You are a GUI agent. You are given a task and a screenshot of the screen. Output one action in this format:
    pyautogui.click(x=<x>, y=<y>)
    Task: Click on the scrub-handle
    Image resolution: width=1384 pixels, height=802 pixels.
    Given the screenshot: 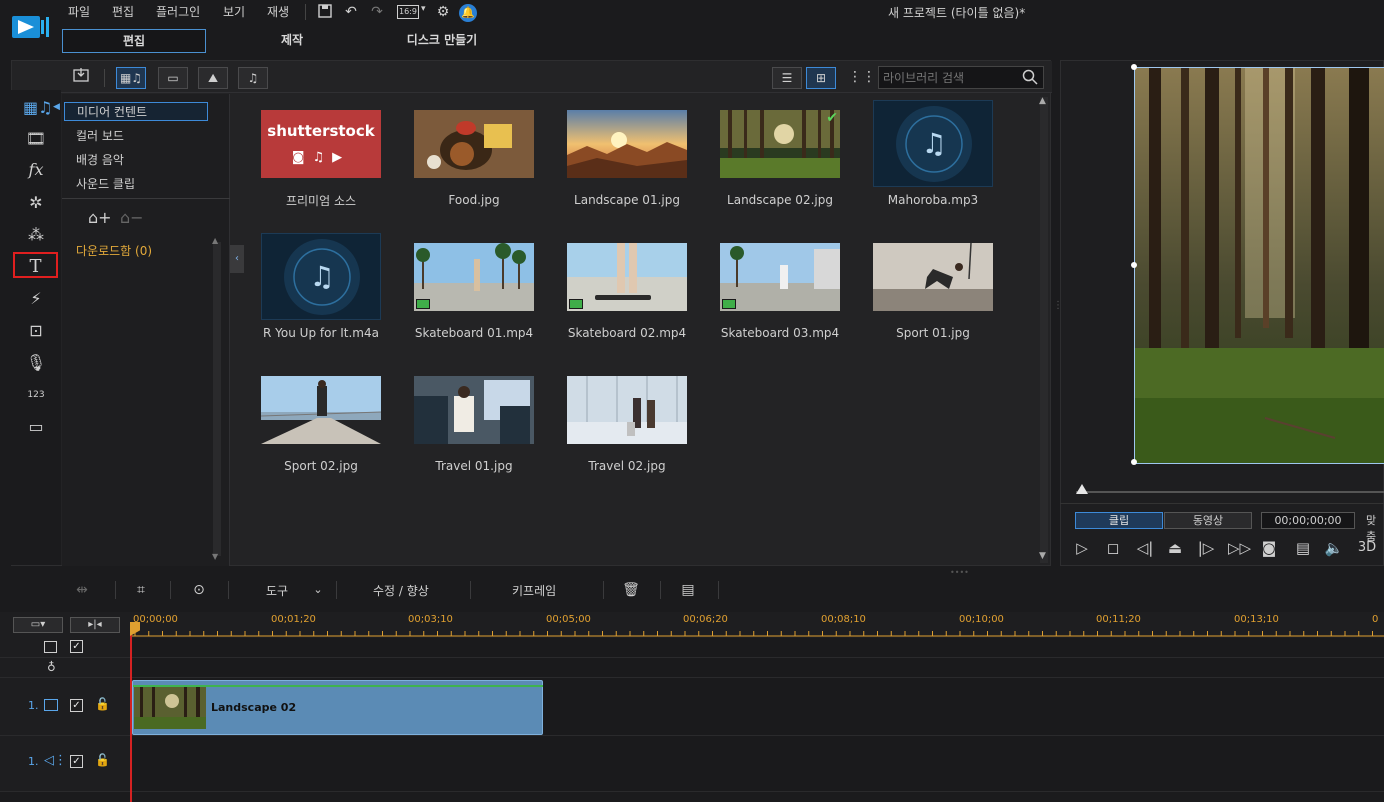 What is the action you would take?
    pyautogui.click(x=1082, y=489)
    